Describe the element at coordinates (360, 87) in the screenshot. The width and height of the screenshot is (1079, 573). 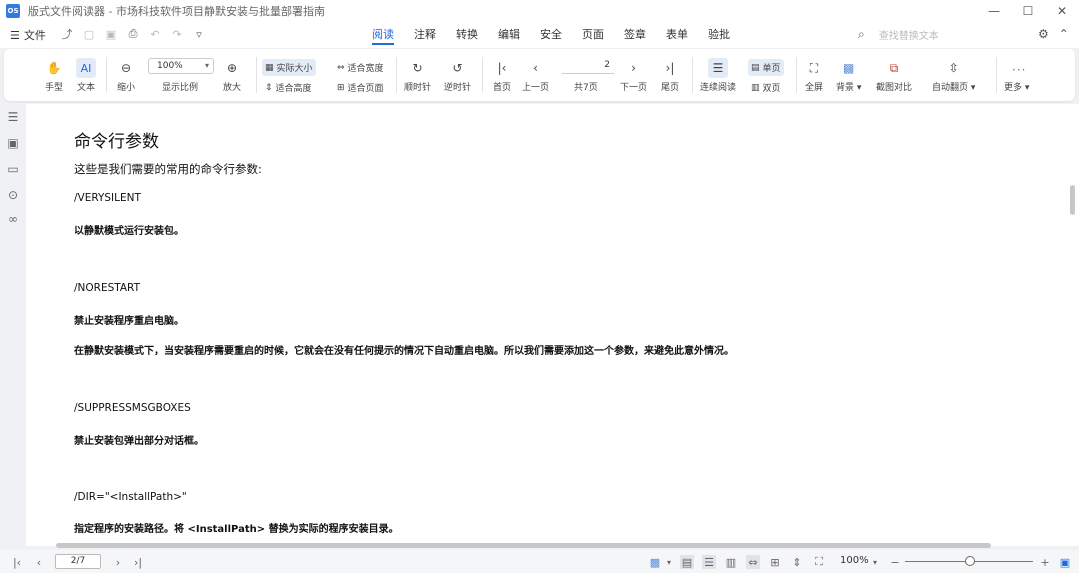
I see `fit-page-button: ⊞ 适合页面` at that location.